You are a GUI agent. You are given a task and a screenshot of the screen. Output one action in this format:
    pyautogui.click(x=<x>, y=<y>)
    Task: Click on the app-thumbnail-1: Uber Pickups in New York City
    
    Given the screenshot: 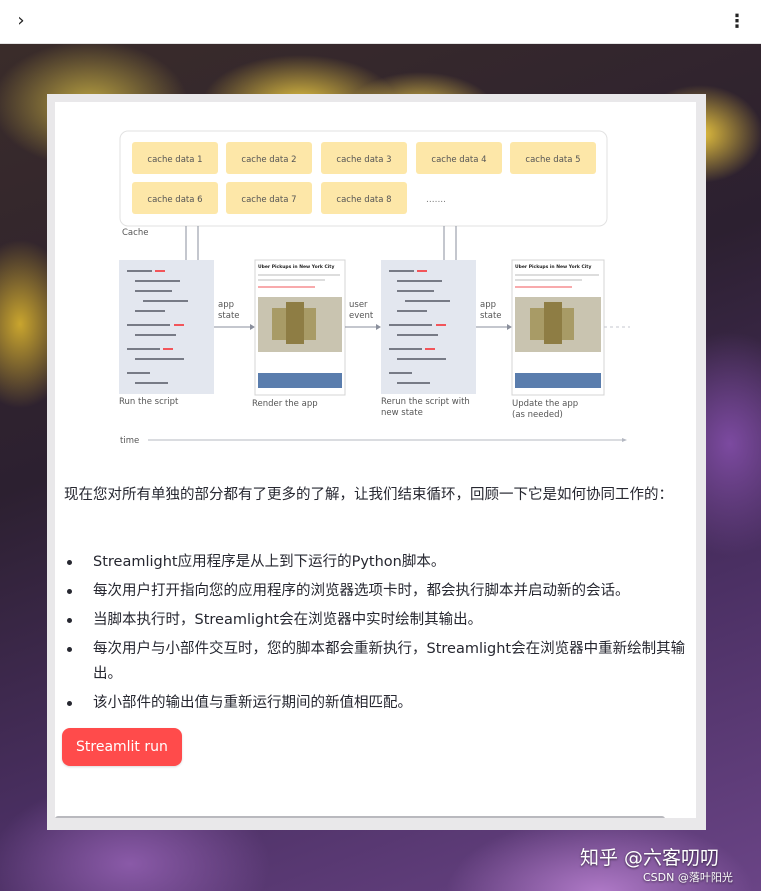 What is the action you would take?
    pyautogui.click(x=300, y=327)
    